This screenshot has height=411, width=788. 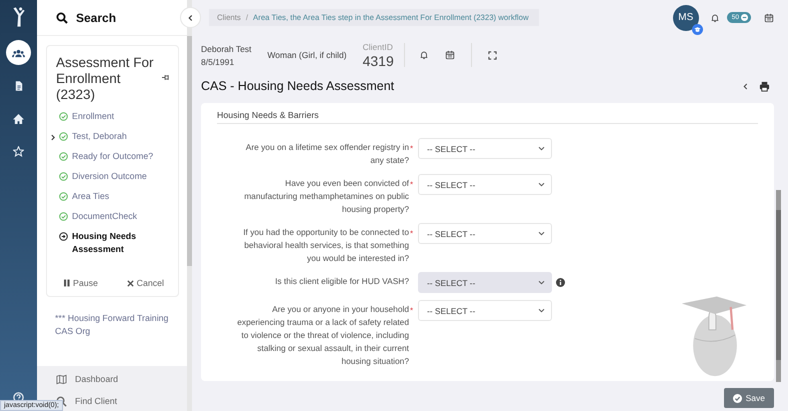 I want to click on question-label: Have you even been convicted of manufacturing methamphetamines on public housing property?, so click(x=326, y=196).